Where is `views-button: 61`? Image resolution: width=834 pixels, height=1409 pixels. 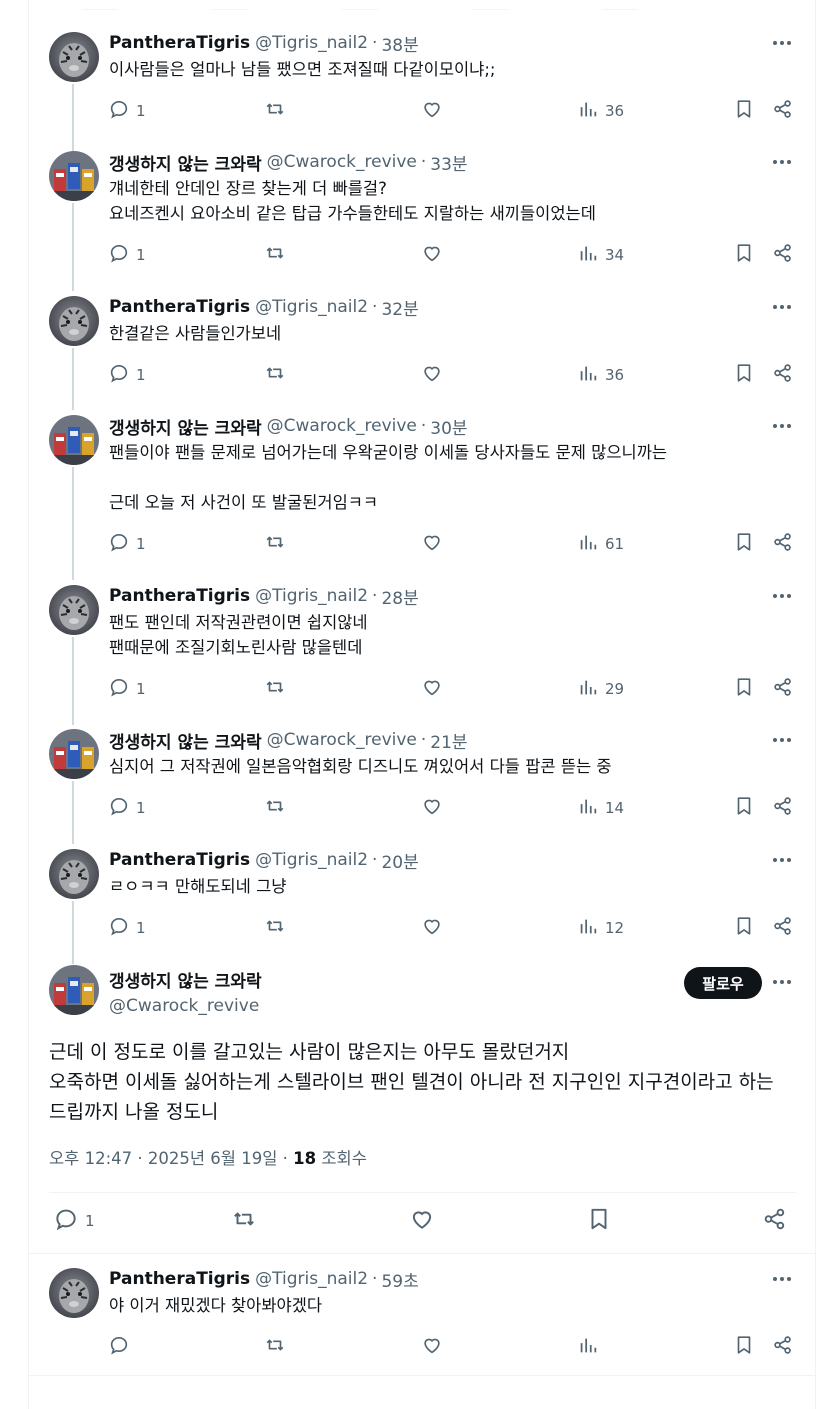 views-button: 61 is located at coordinates (600, 544).